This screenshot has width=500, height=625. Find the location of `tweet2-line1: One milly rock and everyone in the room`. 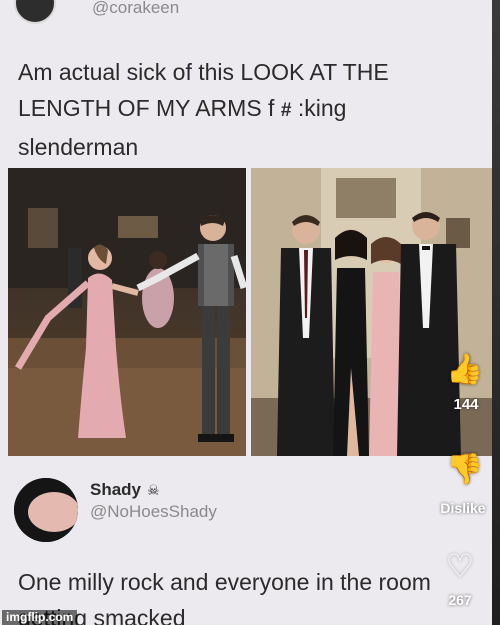

tweet2-line1: One milly rock and everyone in the room is located at coordinates (224, 582).